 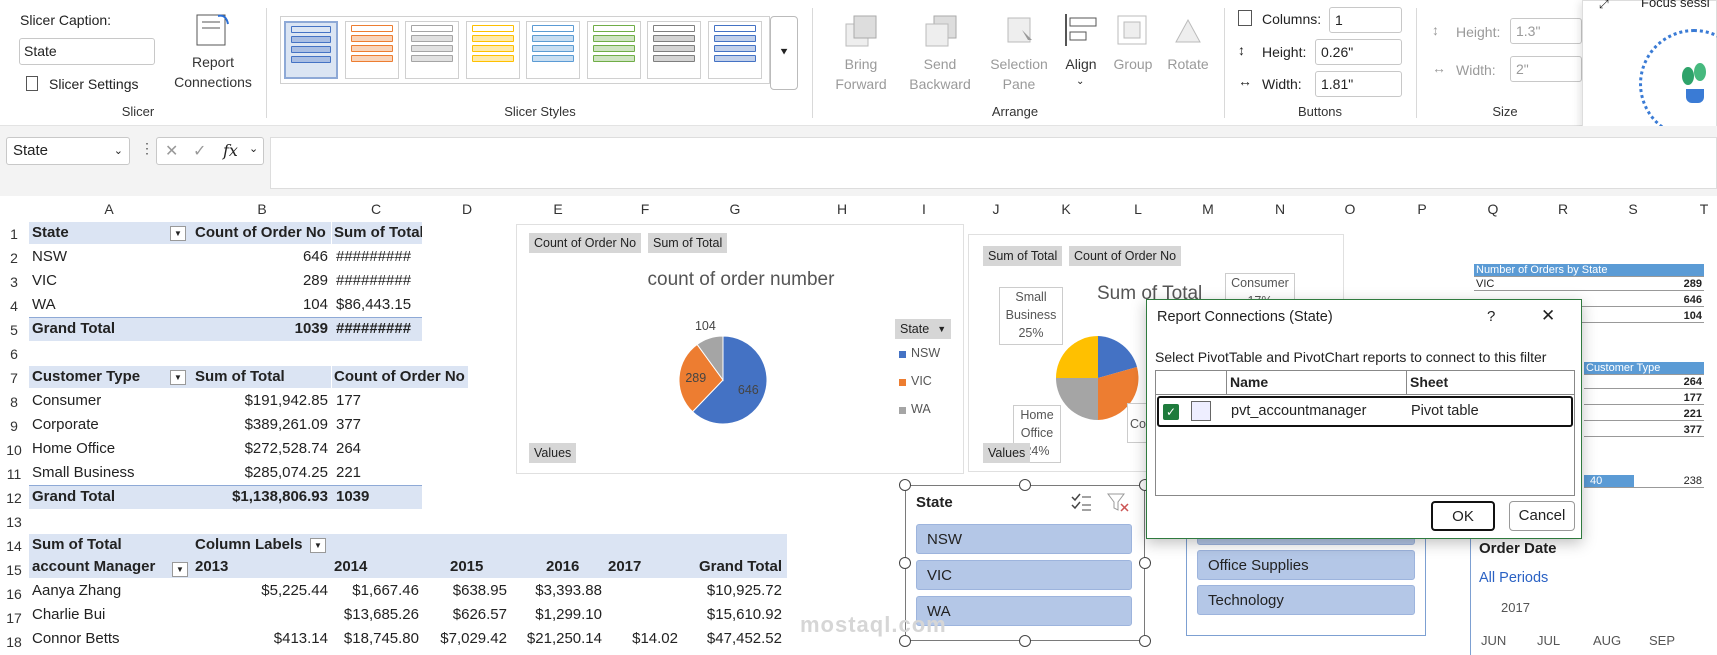 I want to click on slicer-item-vic: VIC, so click(x=1024, y=575).